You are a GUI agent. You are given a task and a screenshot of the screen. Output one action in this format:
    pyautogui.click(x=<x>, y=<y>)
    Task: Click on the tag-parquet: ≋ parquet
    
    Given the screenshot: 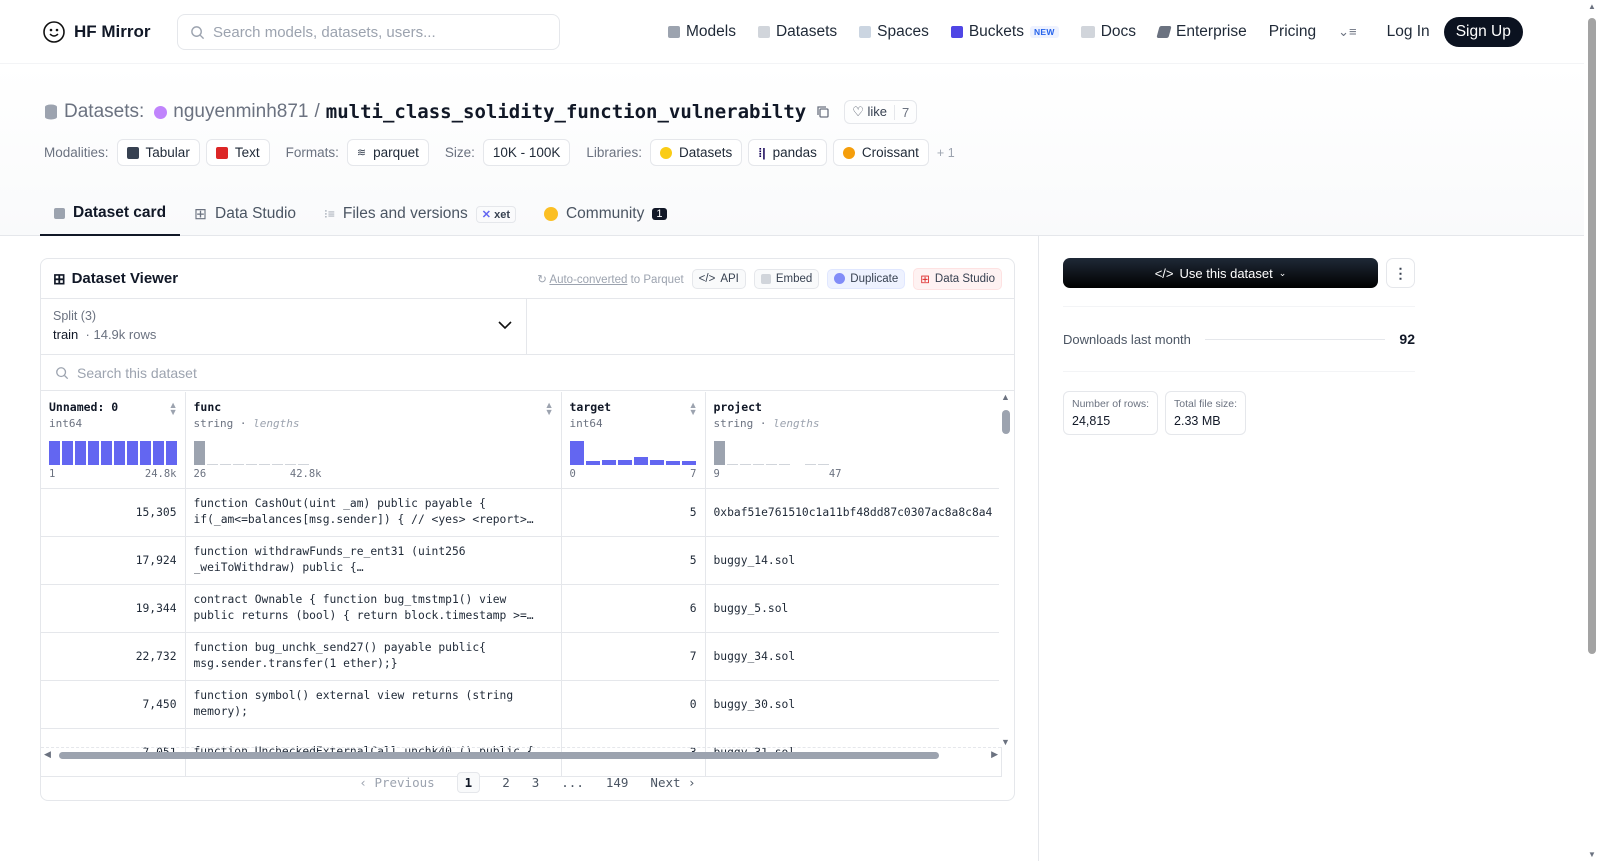 What is the action you would take?
    pyautogui.click(x=387, y=152)
    